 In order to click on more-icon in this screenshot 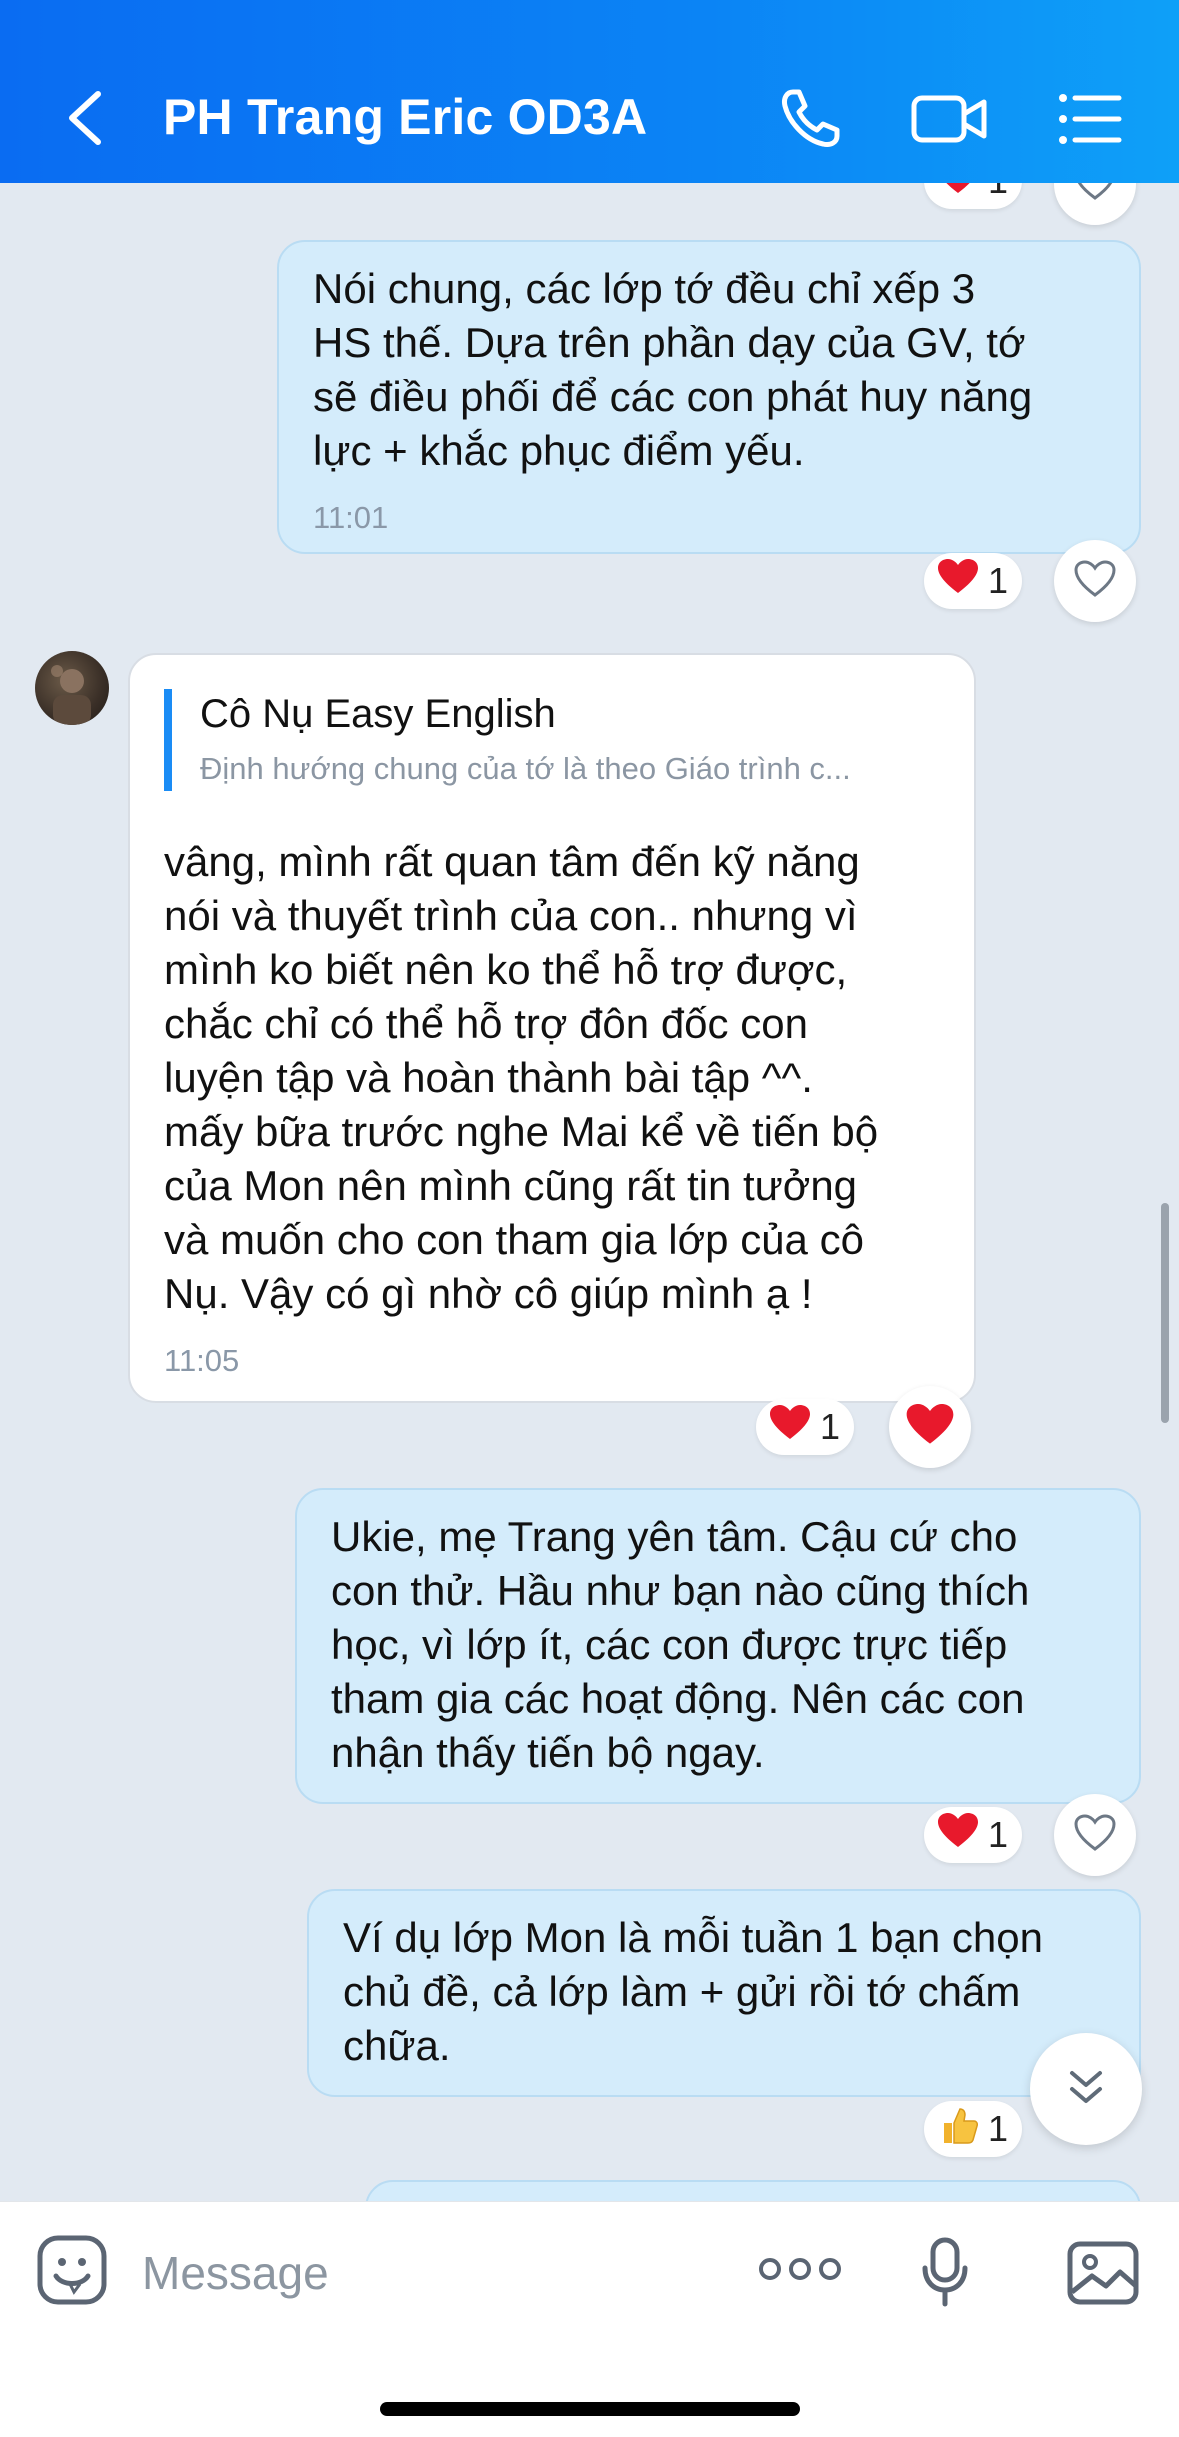, I will do `click(800, 2271)`.